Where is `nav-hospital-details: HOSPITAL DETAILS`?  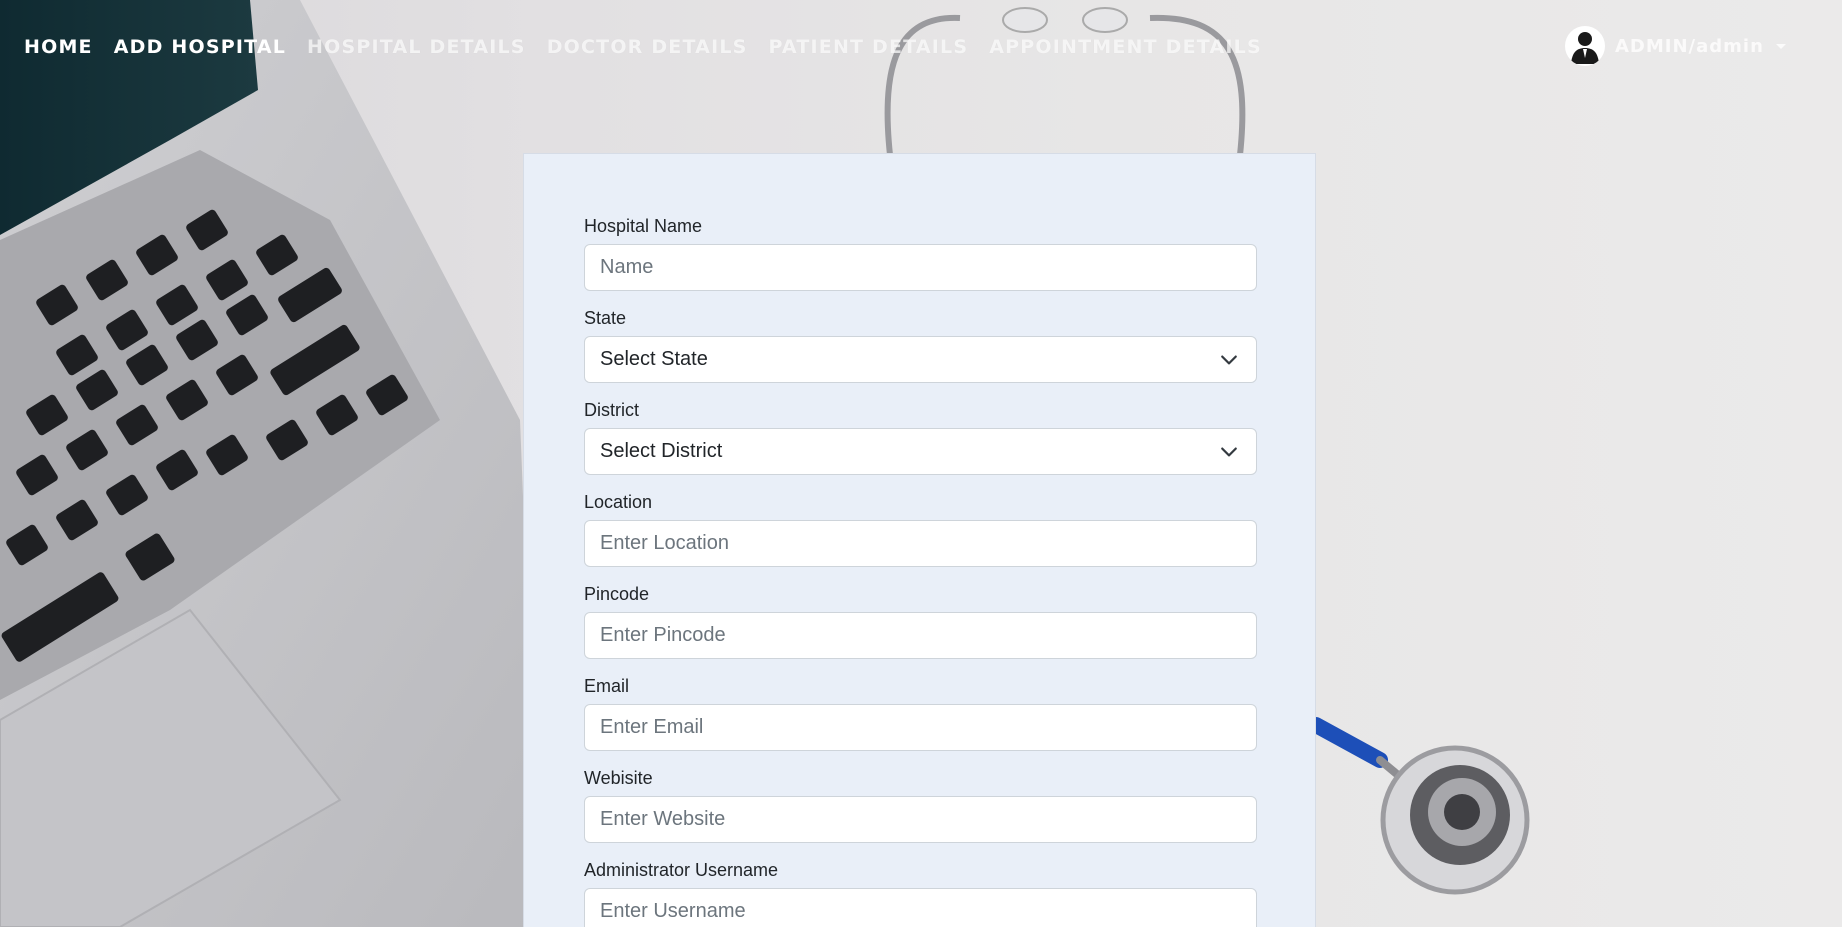 nav-hospital-details: HOSPITAL DETAILS is located at coordinates (416, 47).